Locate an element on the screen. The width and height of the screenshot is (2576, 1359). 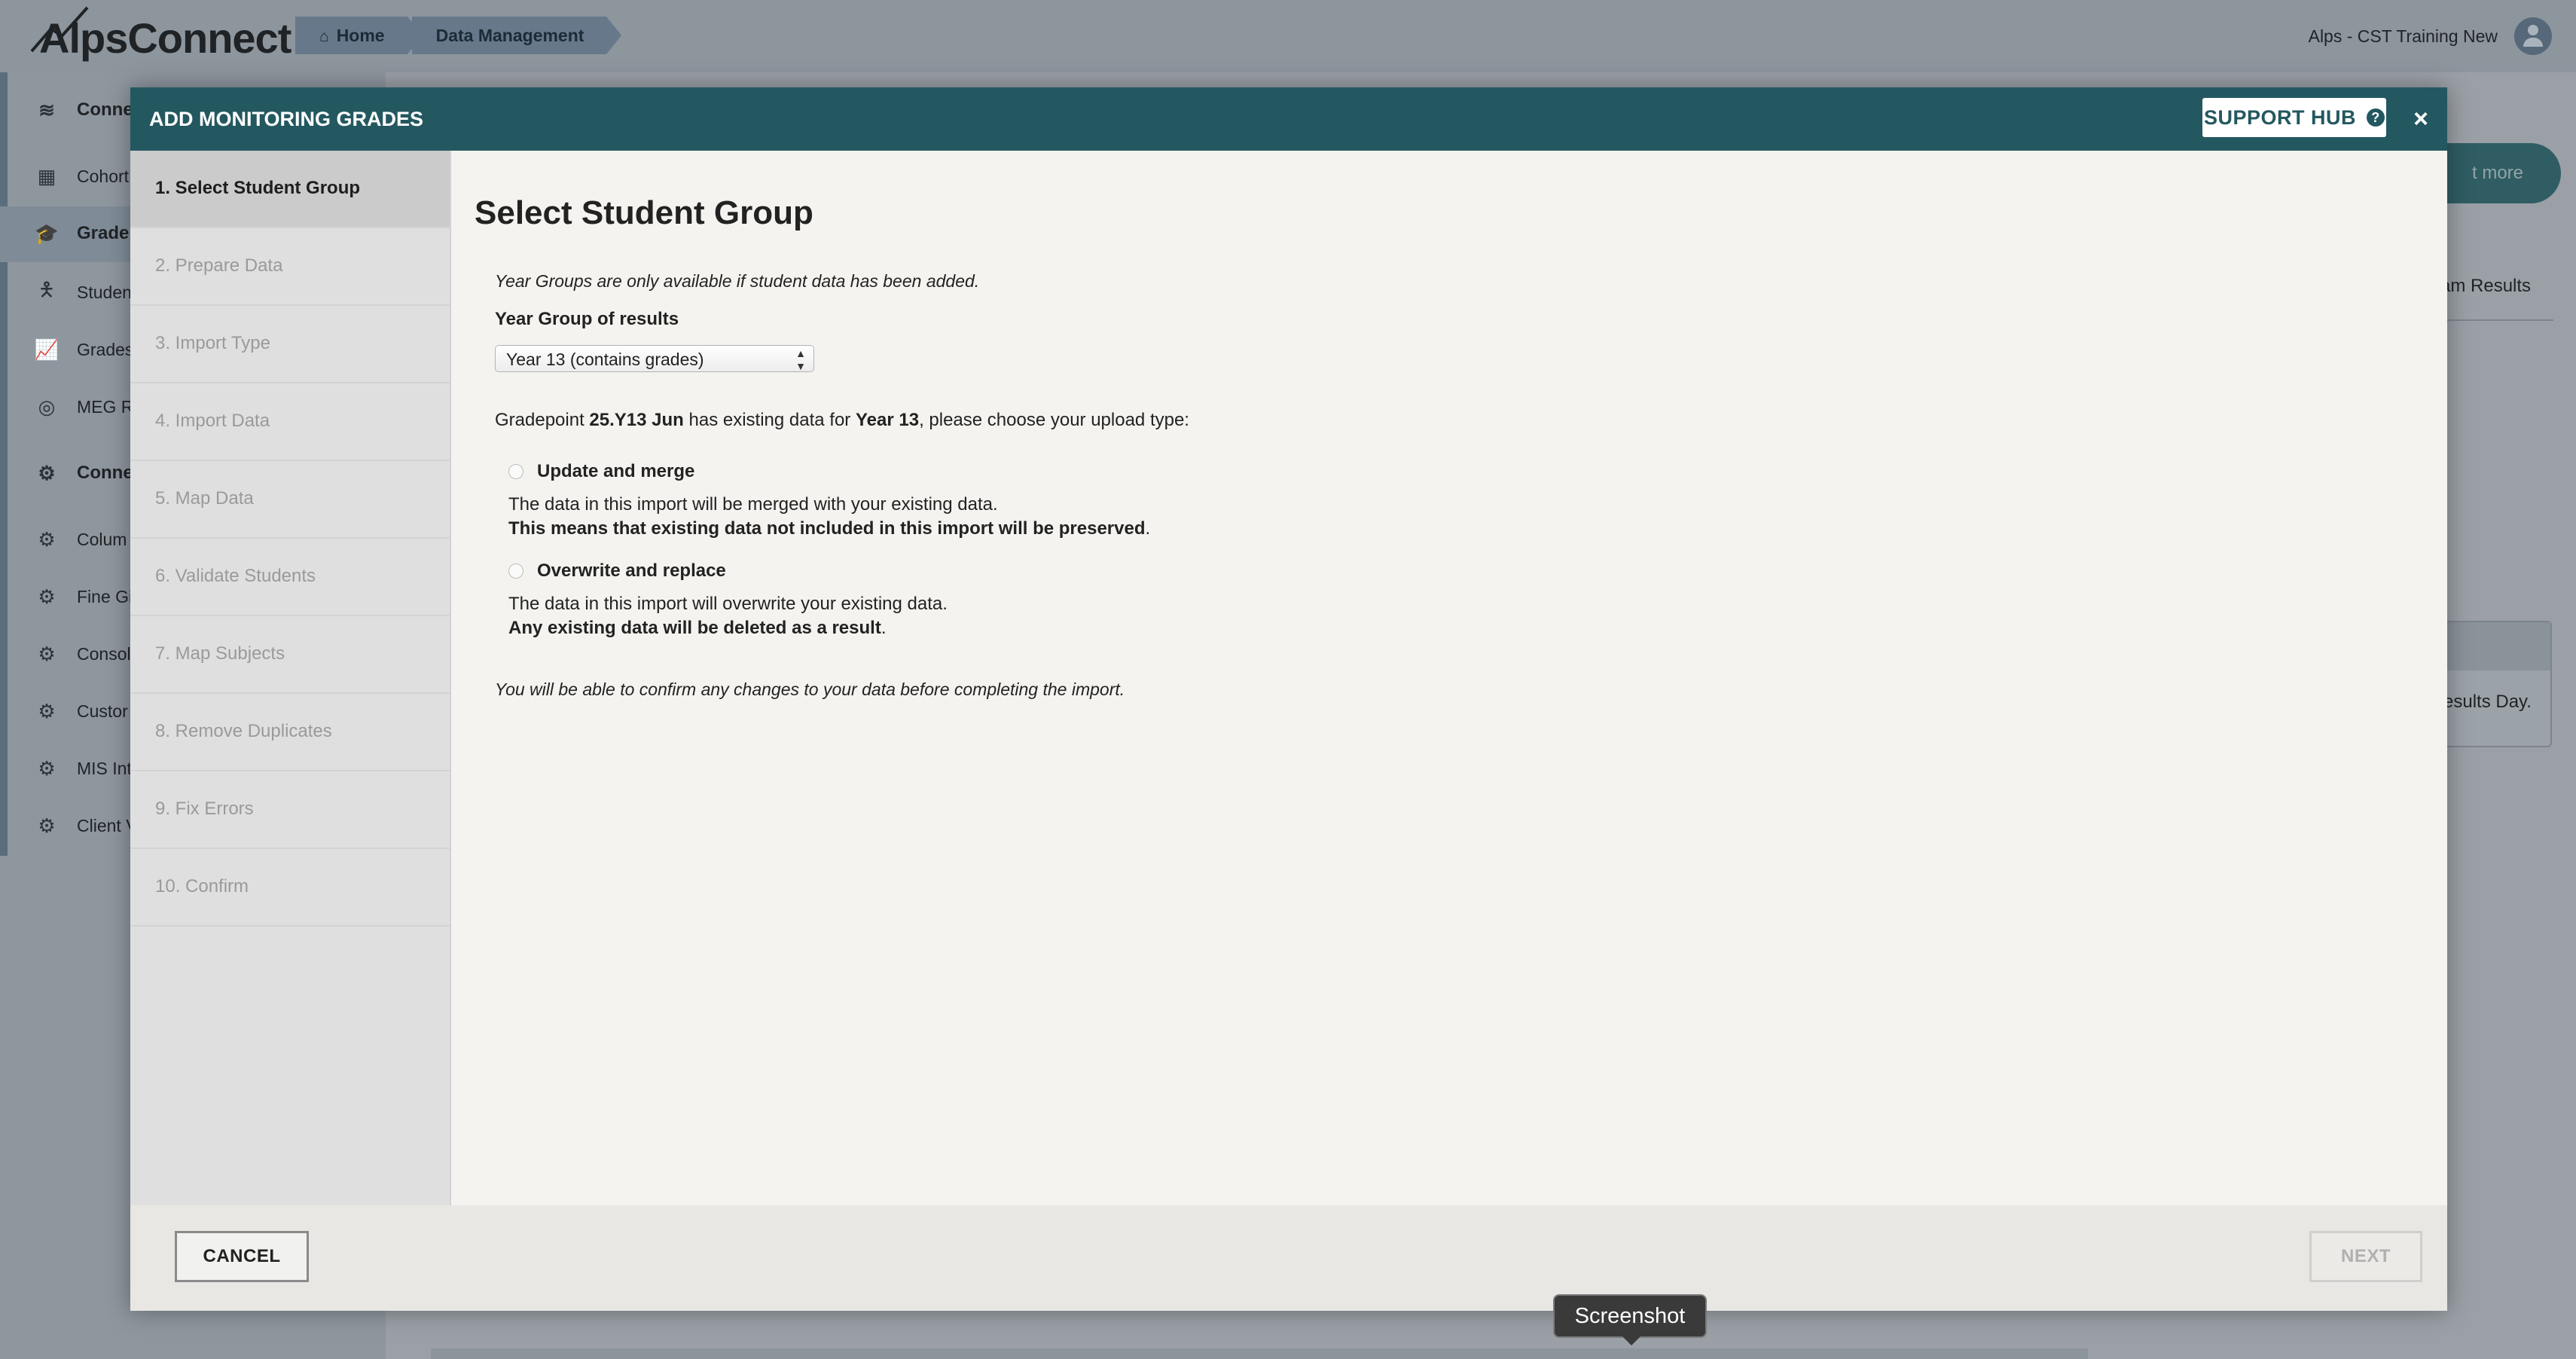
sidebar-item-client: ⚙ Client V is located at coordinates (85, 826).